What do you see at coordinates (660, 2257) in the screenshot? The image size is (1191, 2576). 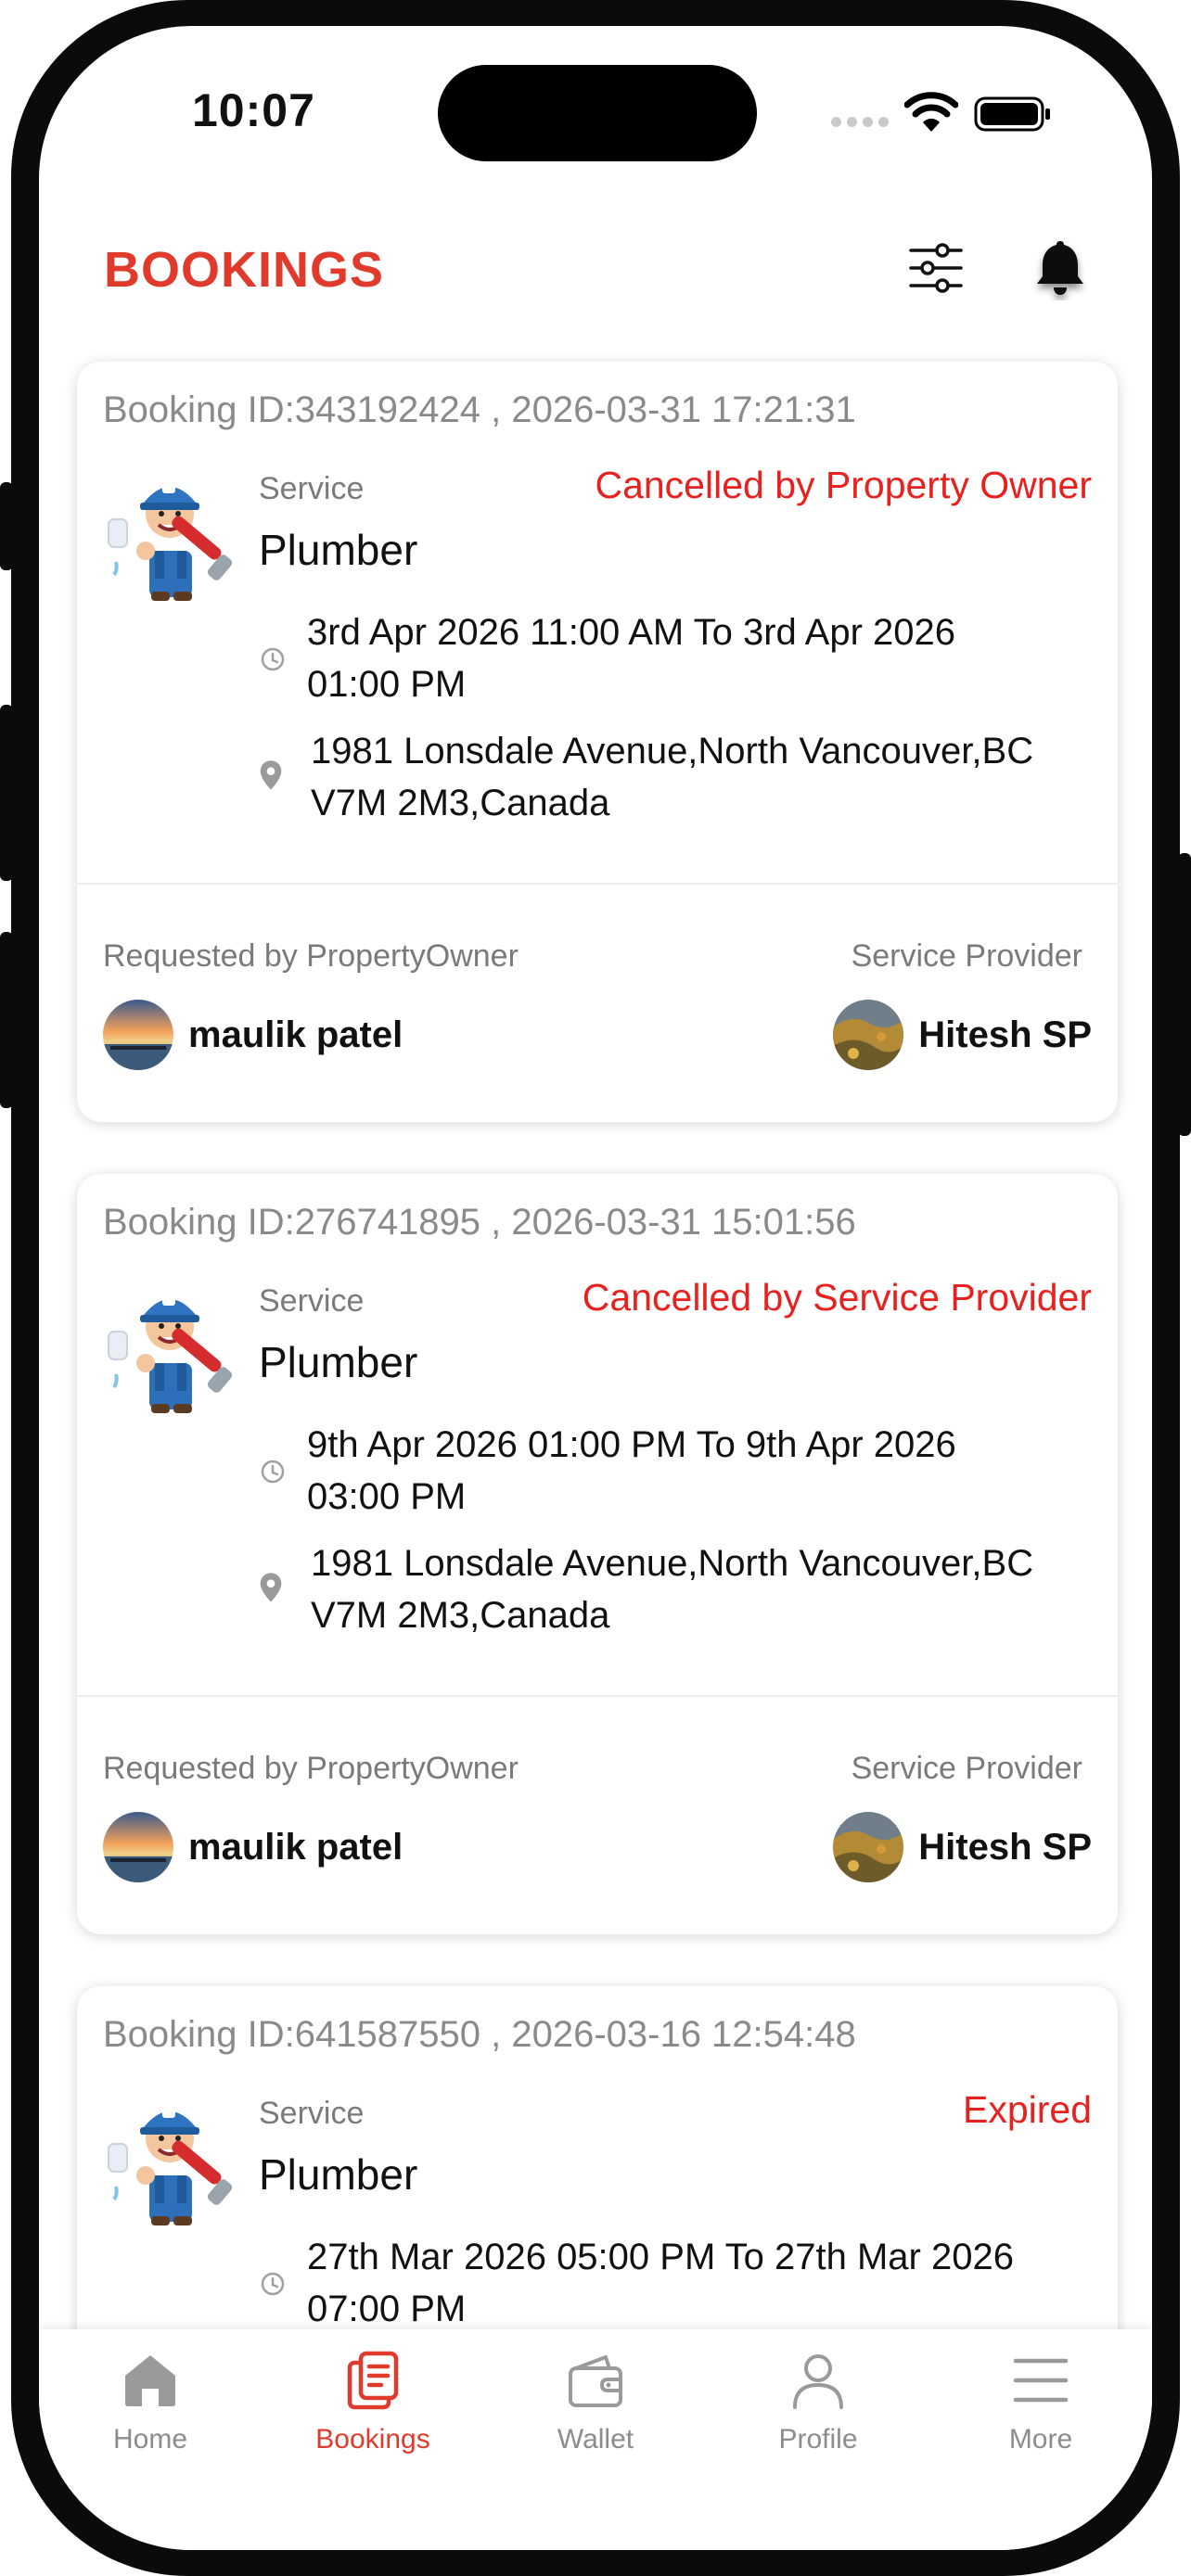 I see `booking-time-line: 27th Mar 2026 05:00 PM To 27th Mar 2026` at bounding box center [660, 2257].